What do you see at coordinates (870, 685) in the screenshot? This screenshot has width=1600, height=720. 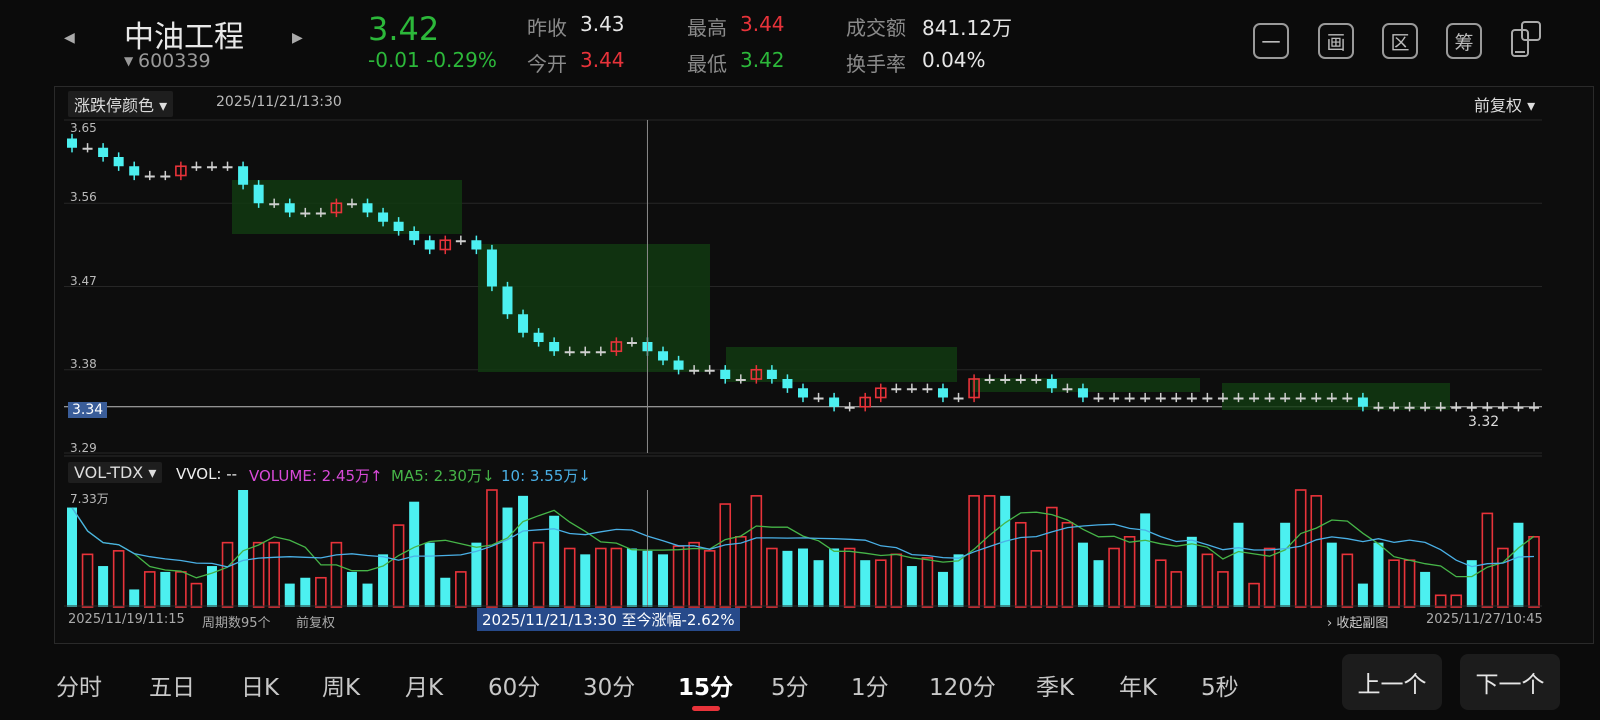 I see `tab-timeframe: 1分` at bounding box center [870, 685].